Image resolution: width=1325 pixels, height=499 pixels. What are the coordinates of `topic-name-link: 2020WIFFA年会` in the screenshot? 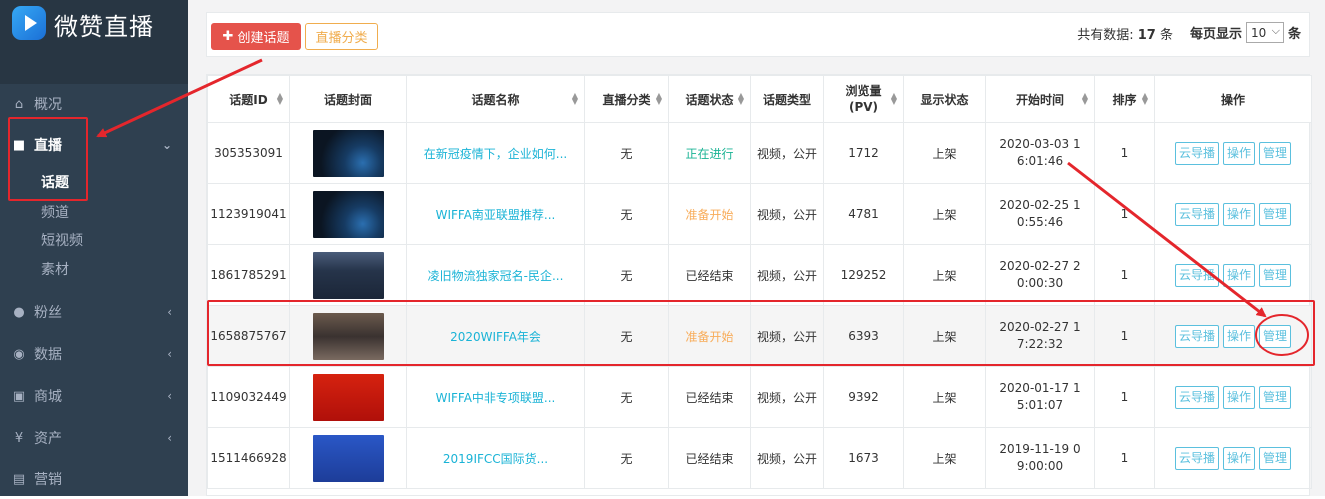 It's located at (495, 337).